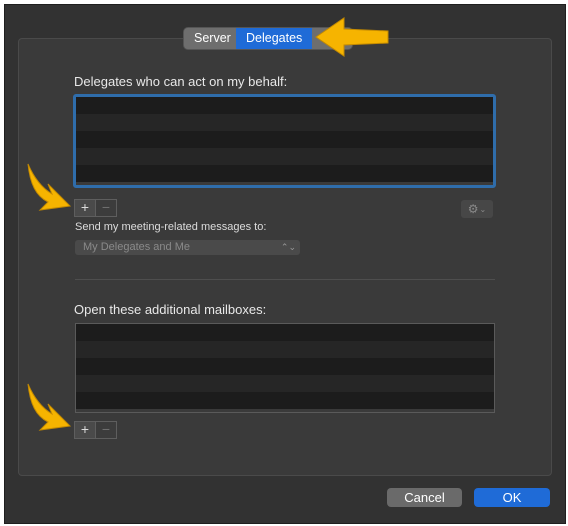 The image size is (568, 526). I want to click on delegates-add-remove: + −, so click(95, 208).